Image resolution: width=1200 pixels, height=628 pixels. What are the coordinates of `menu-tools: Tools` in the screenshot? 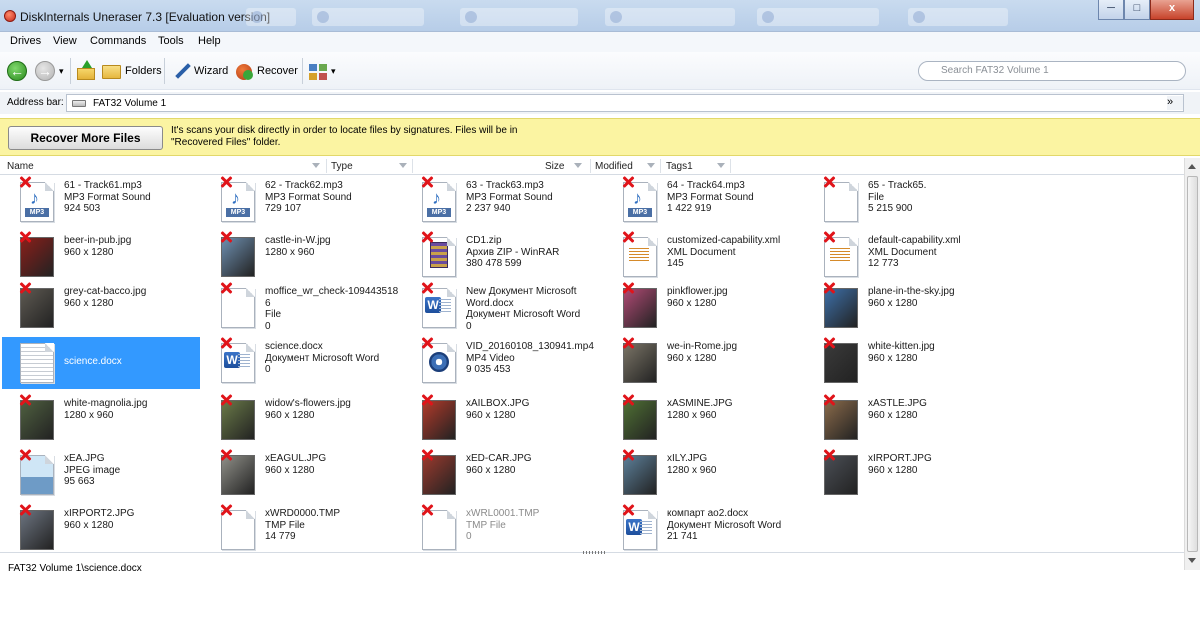 It's located at (171, 41).